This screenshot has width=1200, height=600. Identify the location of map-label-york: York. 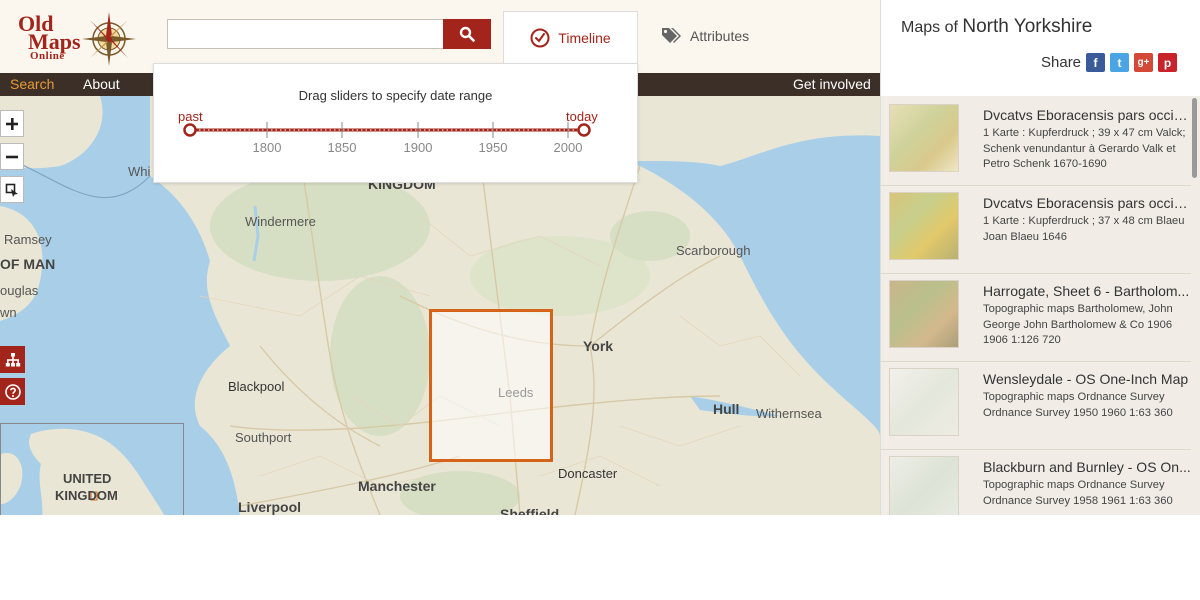
(598, 346).